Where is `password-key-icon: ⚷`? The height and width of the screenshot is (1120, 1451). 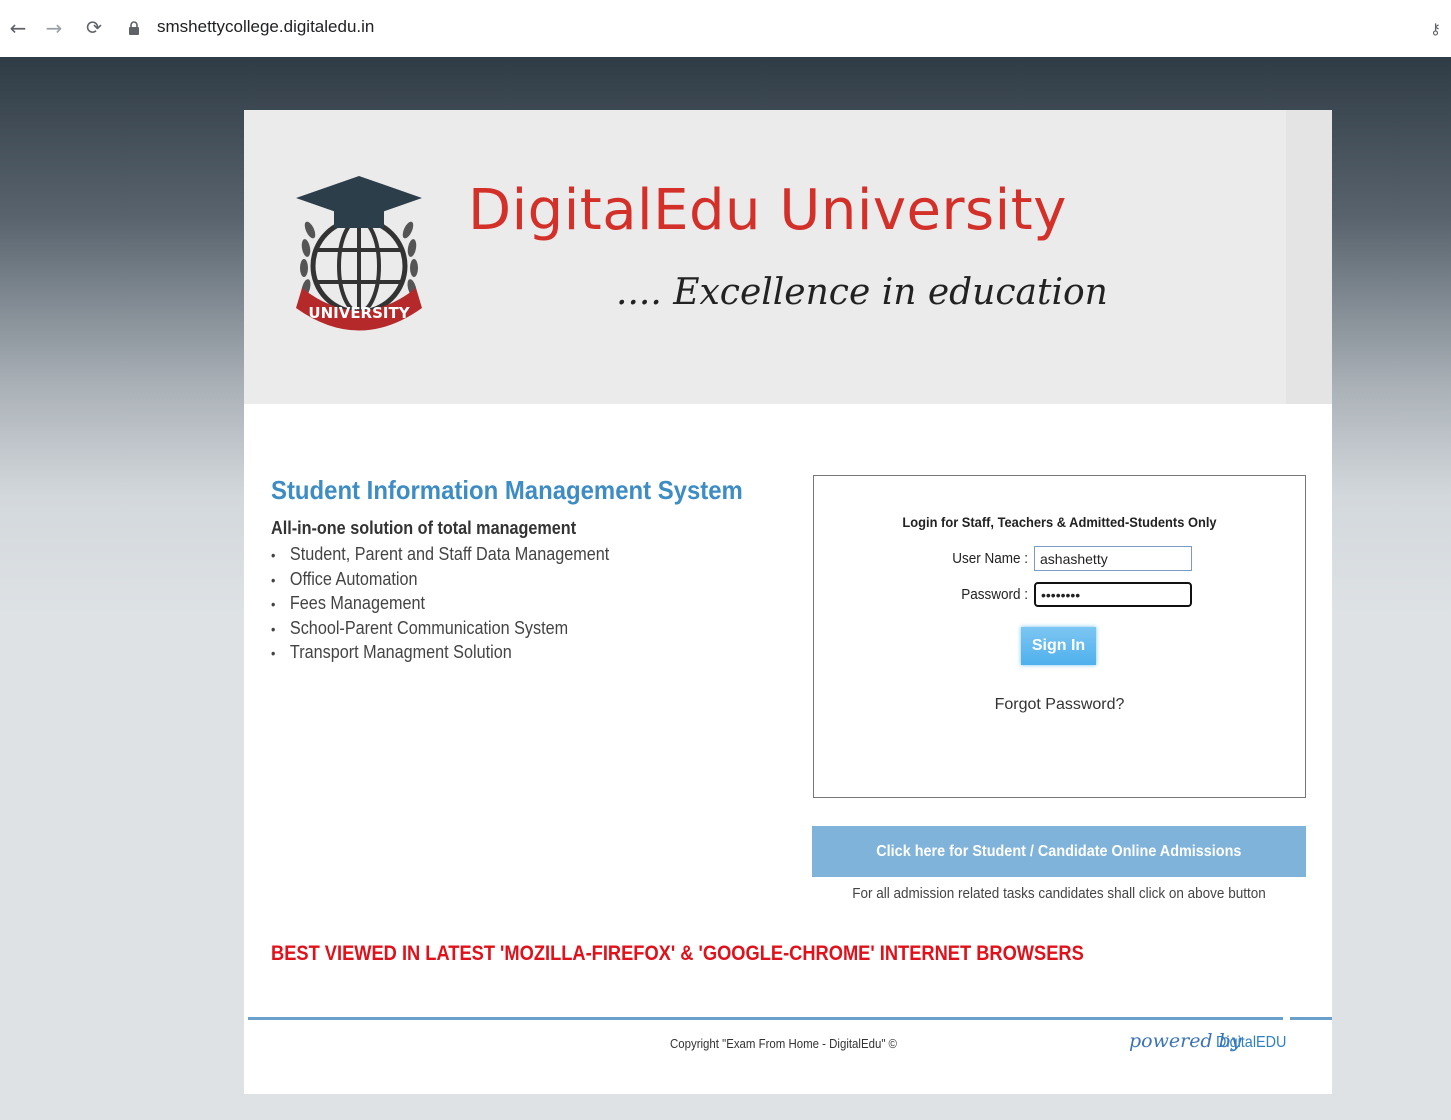 password-key-icon: ⚷ is located at coordinates (1435, 29).